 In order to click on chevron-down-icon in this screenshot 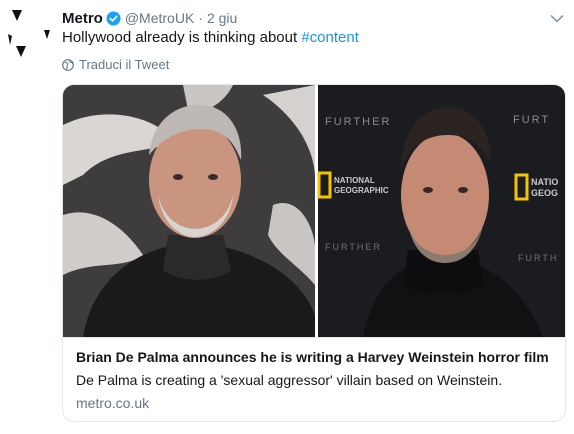, I will do `click(557, 19)`.